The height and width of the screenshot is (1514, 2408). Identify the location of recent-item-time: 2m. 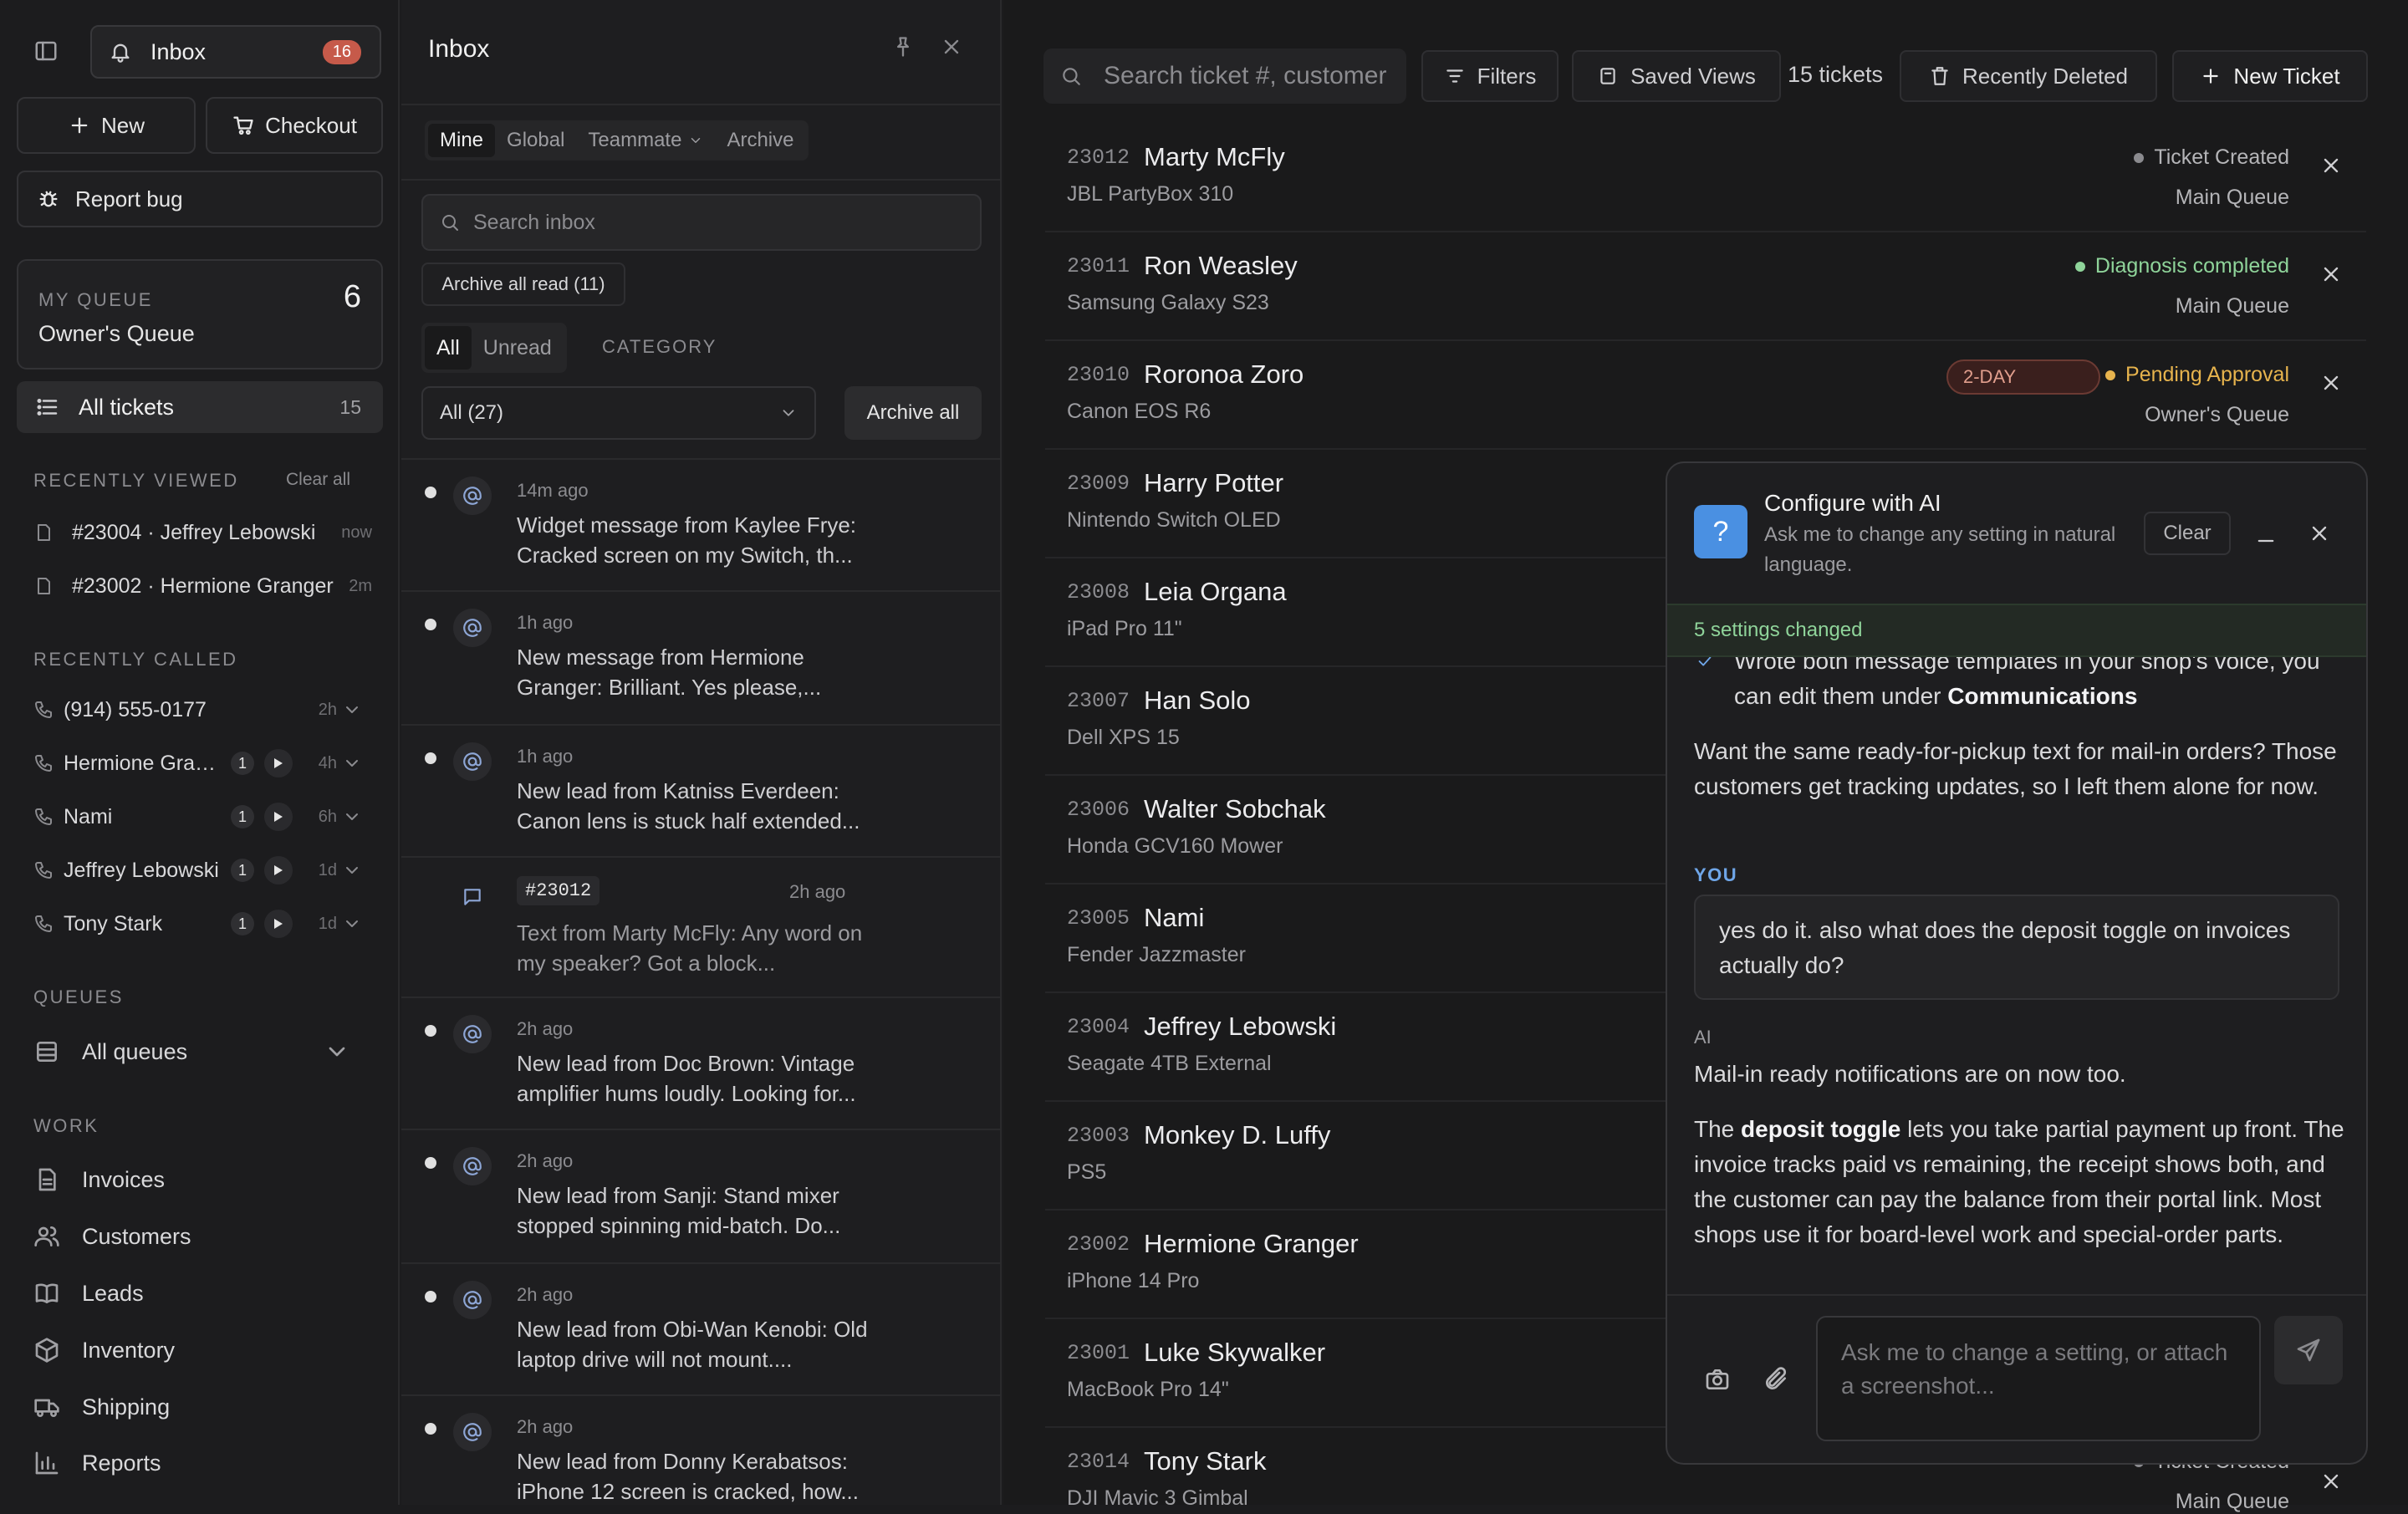
(360, 585).